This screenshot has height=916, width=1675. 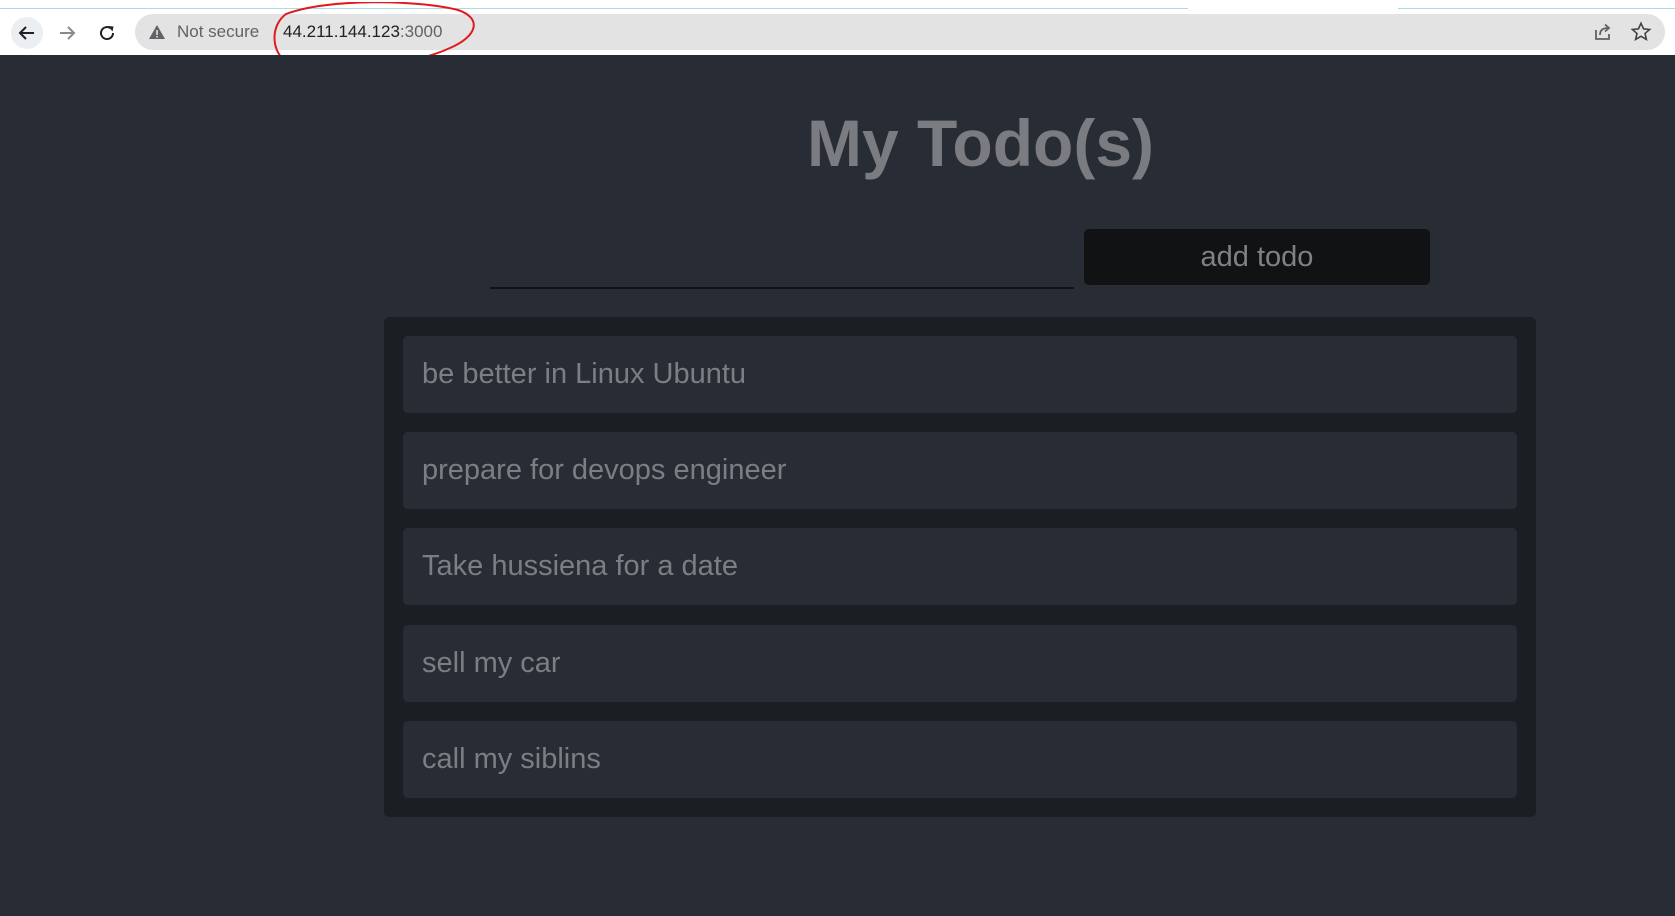 What do you see at coordinates (960, 470) in the screenshot?
I see `todo-item: prepare for devops engineer` at bounding box center [960, 470].